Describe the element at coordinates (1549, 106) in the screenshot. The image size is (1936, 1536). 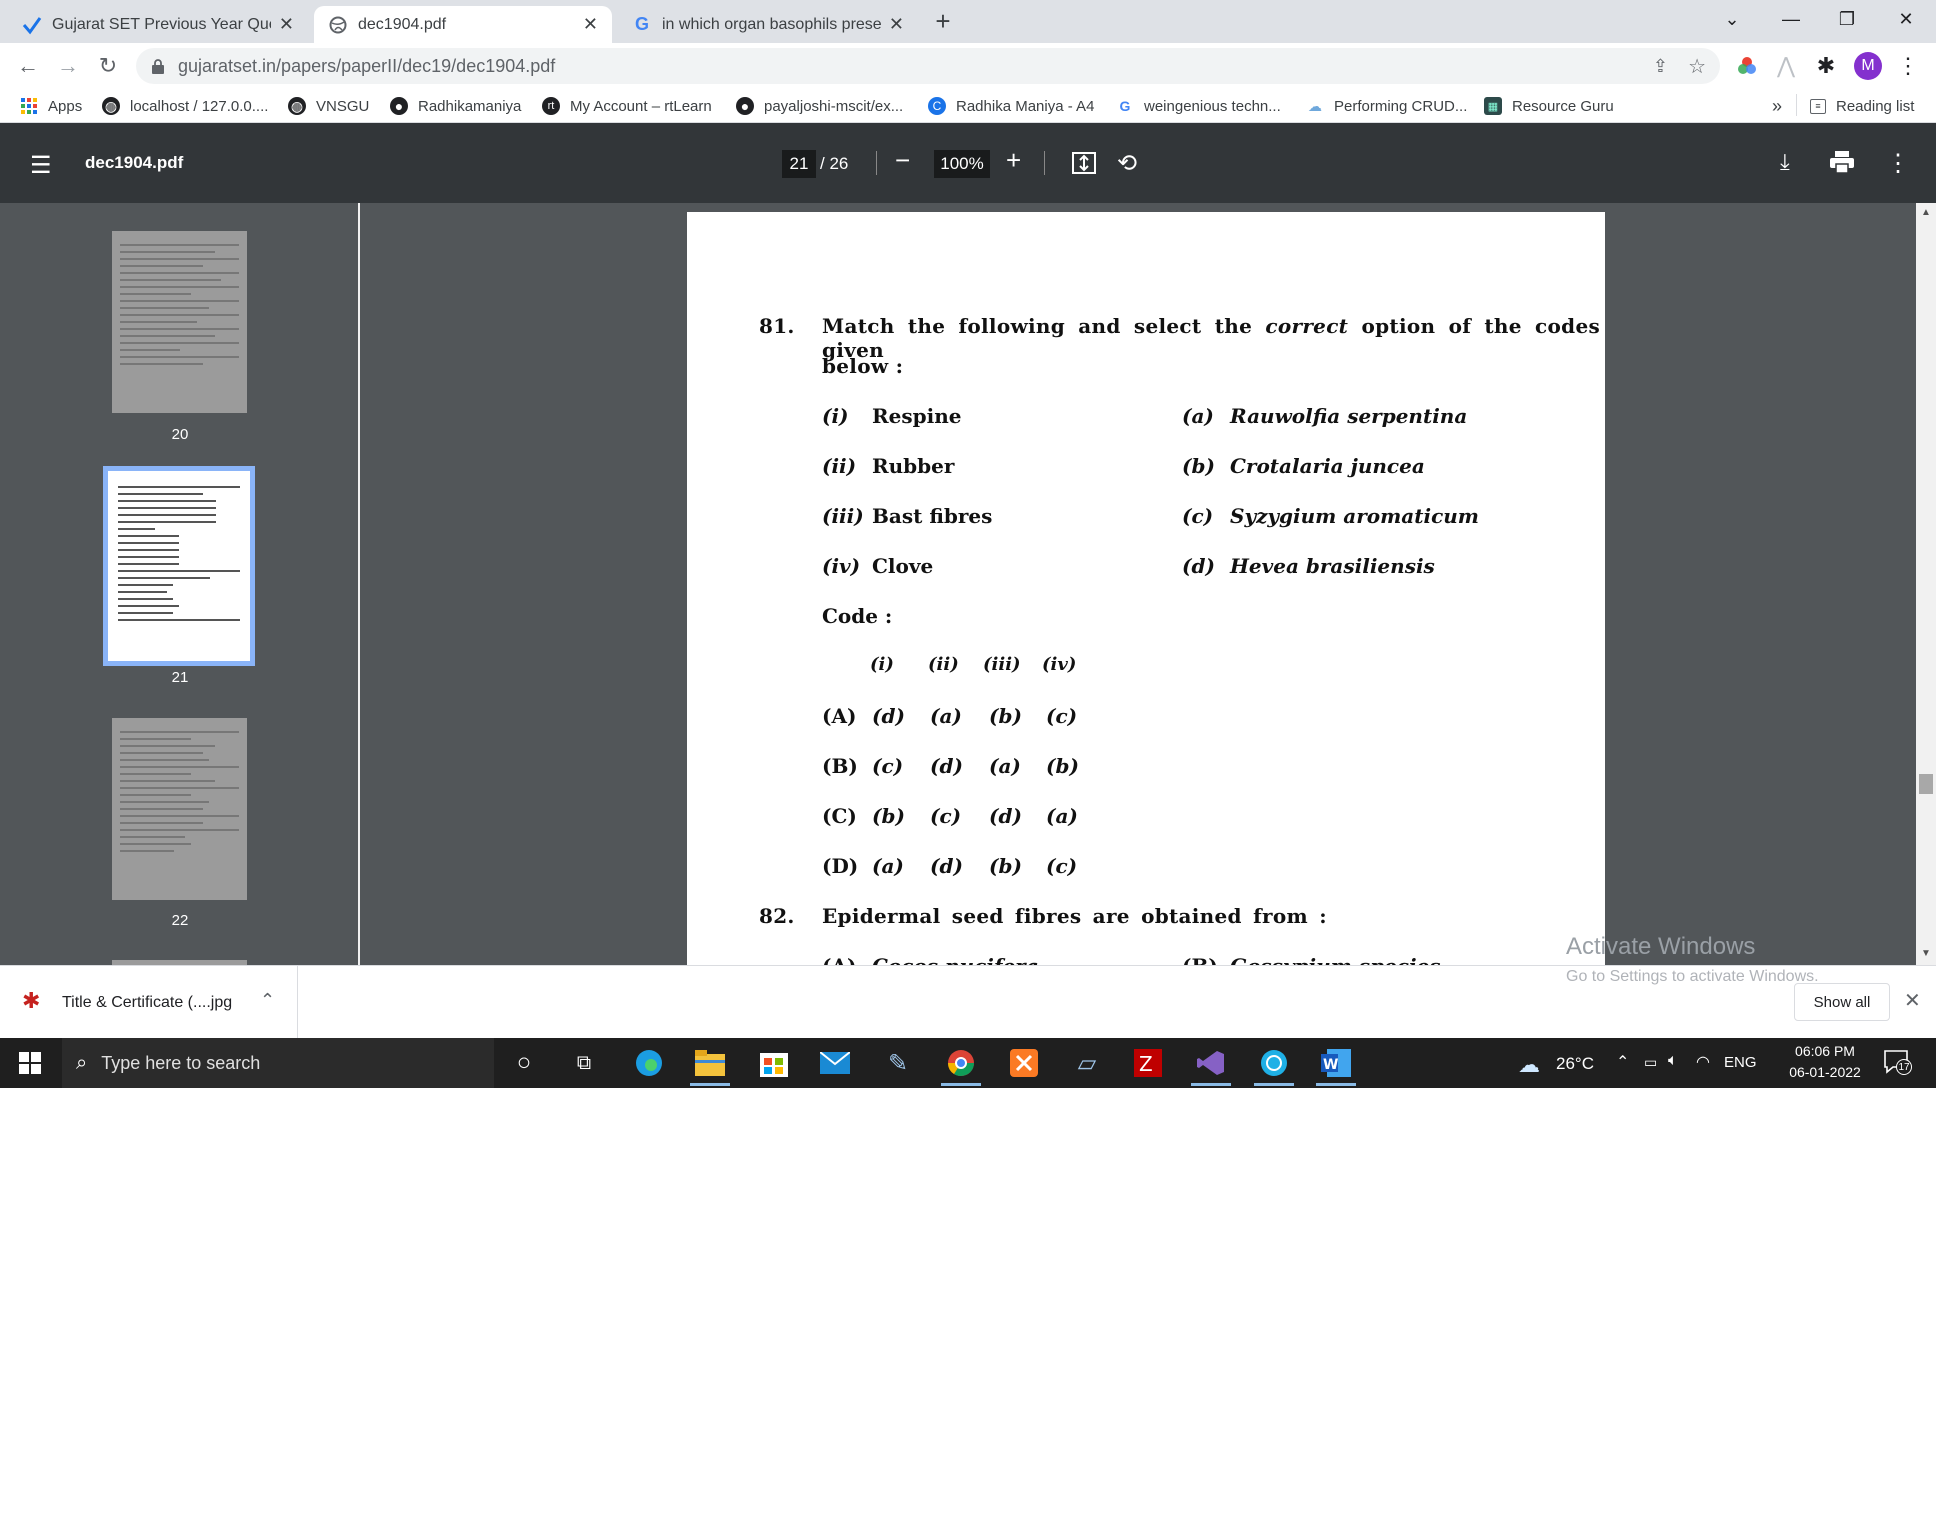
I see `bookmark-resource-guru: ▦ Resource Guru` at that location.